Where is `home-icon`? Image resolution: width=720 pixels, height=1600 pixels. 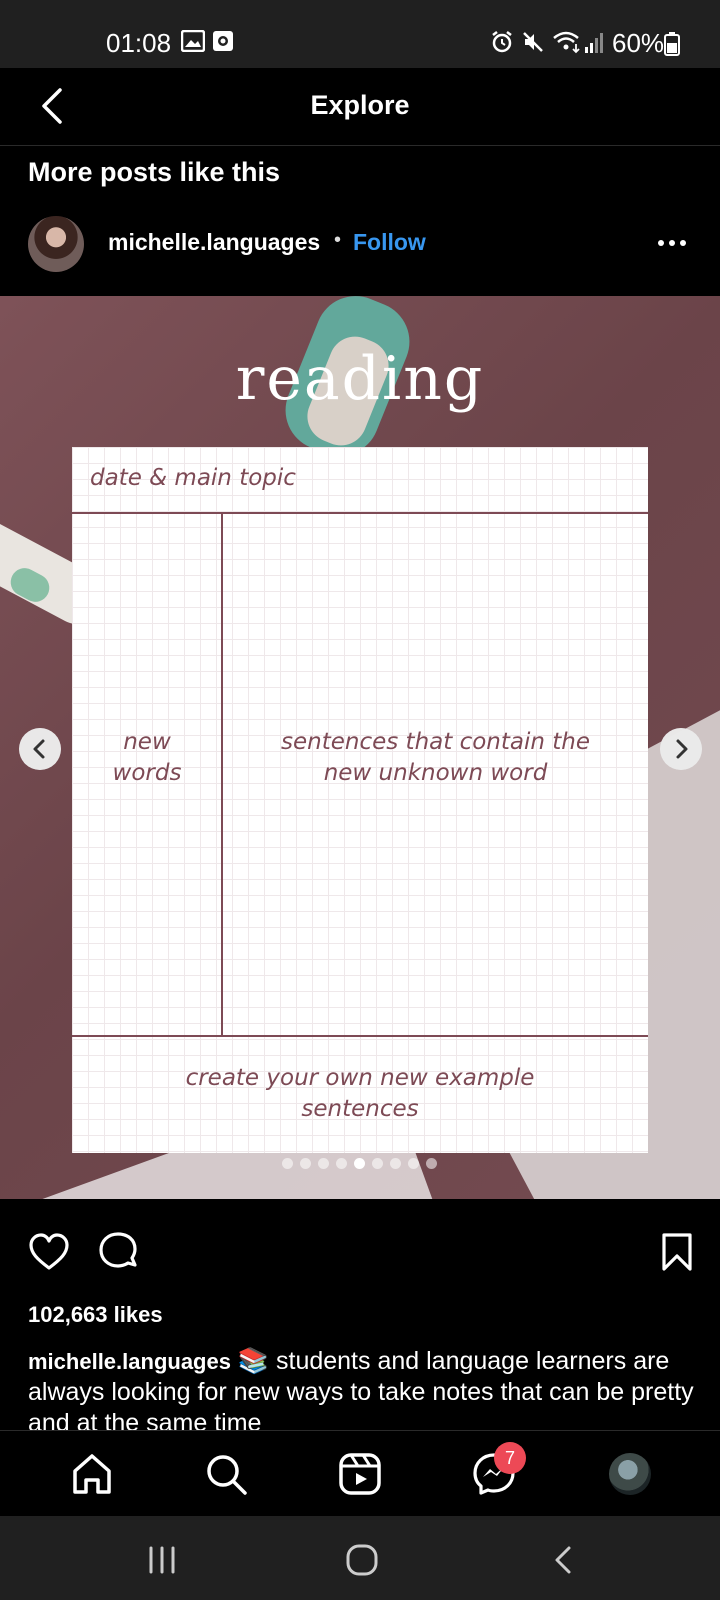
home-icon is located at coordinates (92, 1474).